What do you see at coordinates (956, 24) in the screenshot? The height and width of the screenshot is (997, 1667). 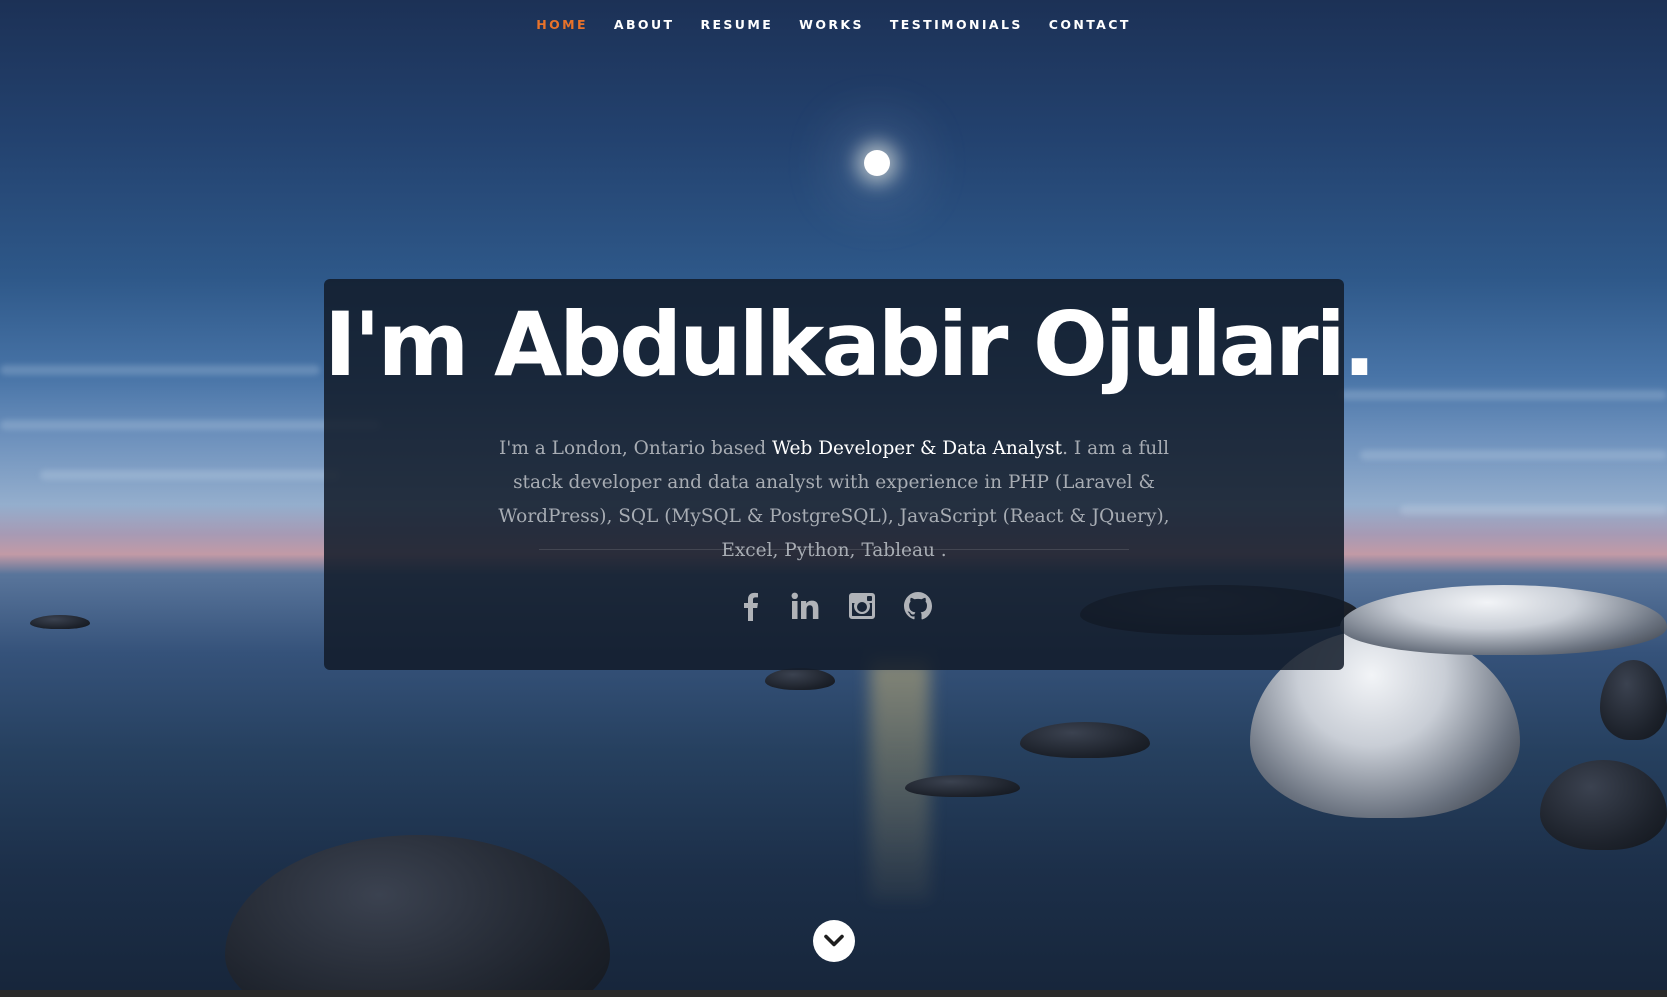 I see `nav-item-testimonials: TESTIMONIALS` at bounding box center [956, 24].